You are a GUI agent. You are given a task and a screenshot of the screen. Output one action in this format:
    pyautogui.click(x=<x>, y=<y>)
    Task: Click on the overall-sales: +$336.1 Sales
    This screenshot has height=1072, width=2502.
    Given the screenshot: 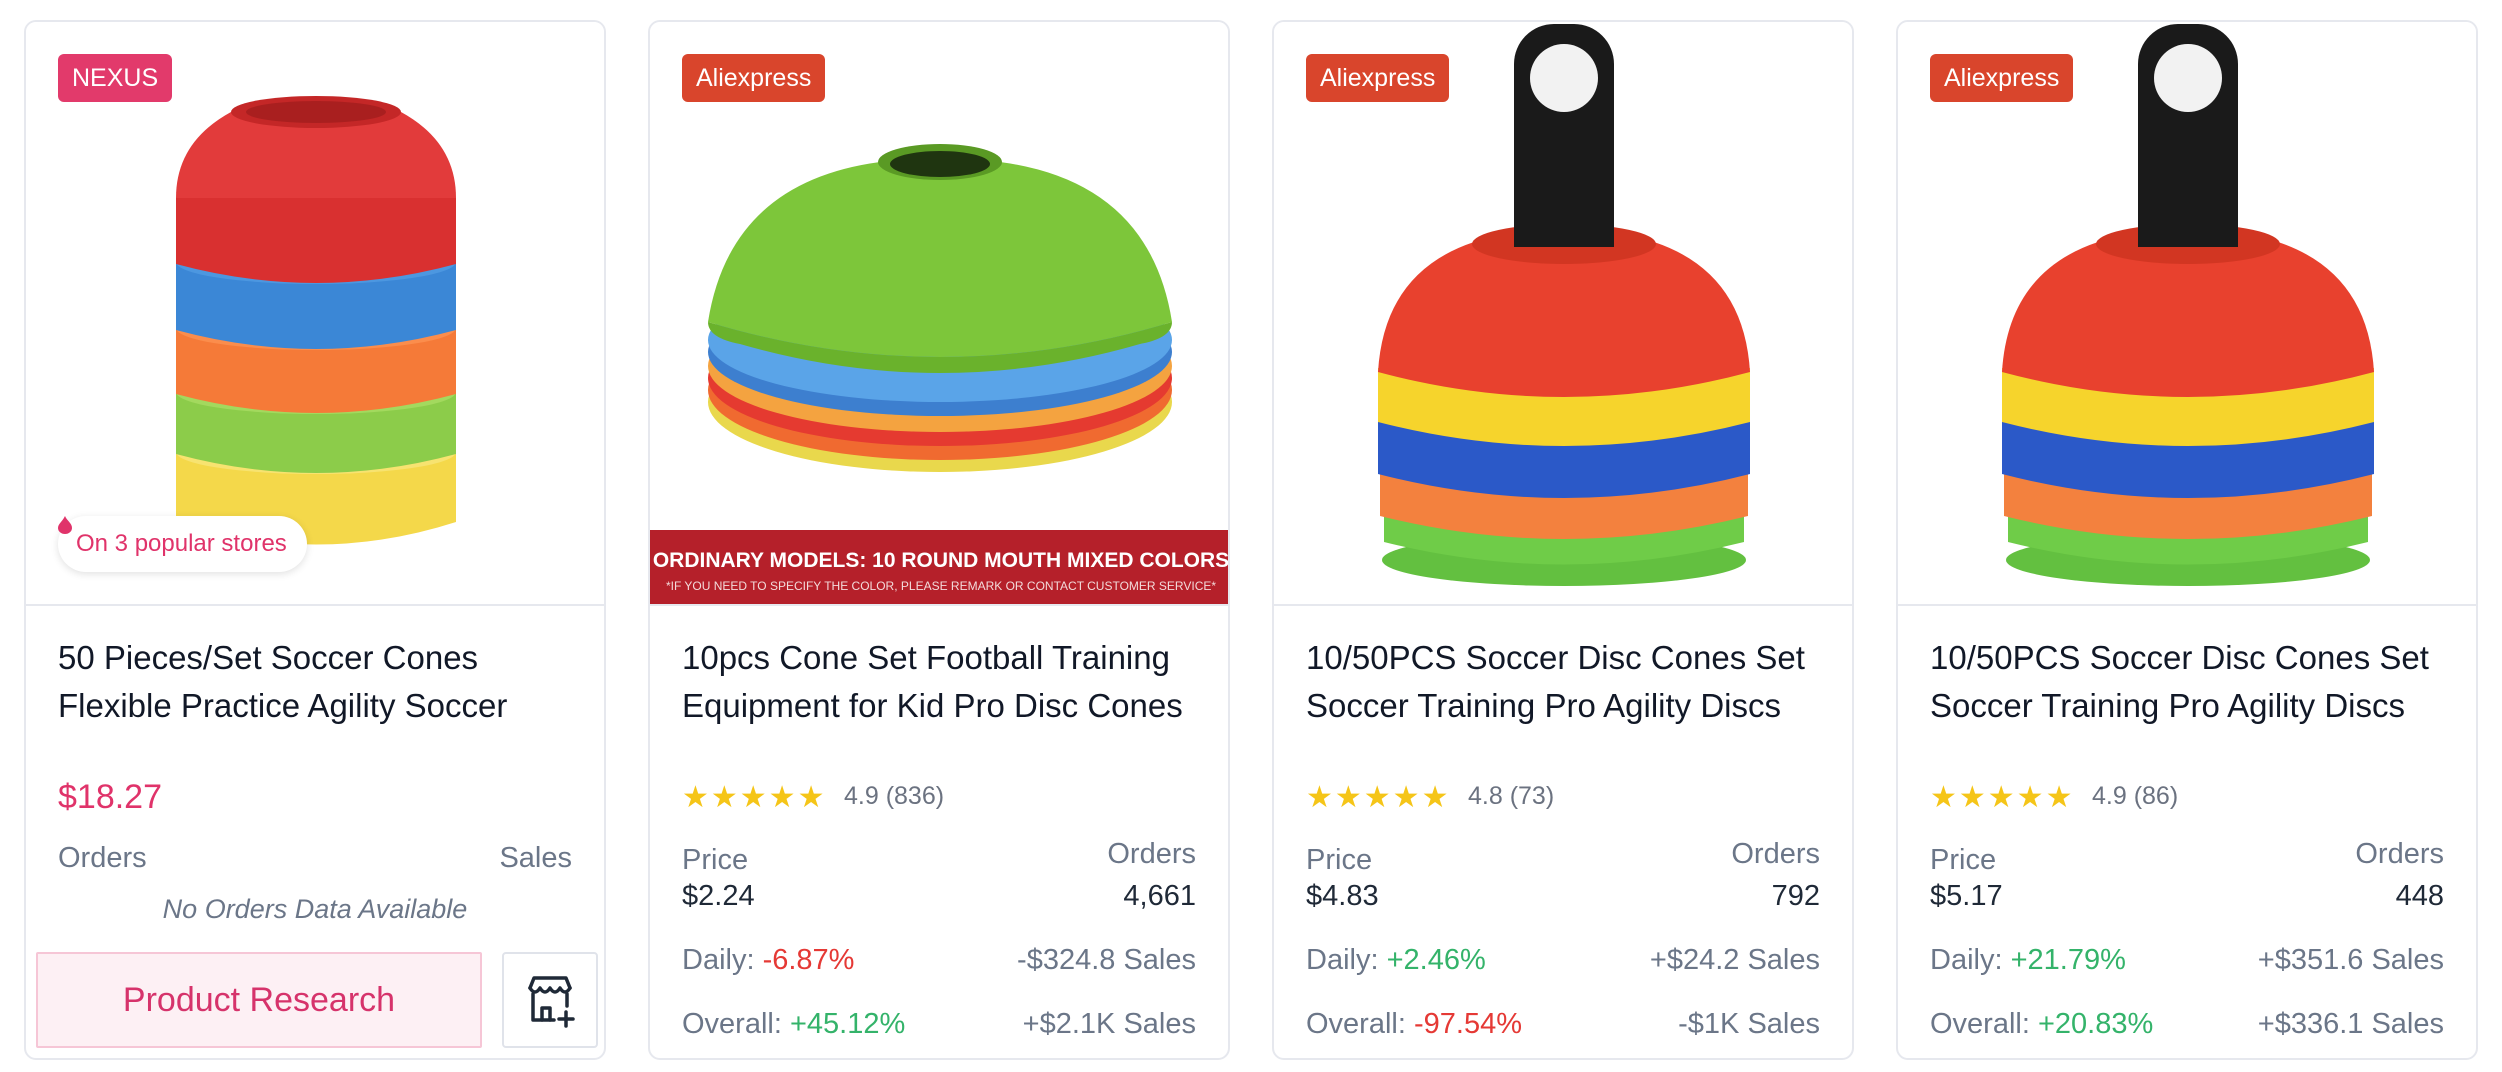 What is the action you would take?
    pyautogui.click(x=2350, y=1024)
    